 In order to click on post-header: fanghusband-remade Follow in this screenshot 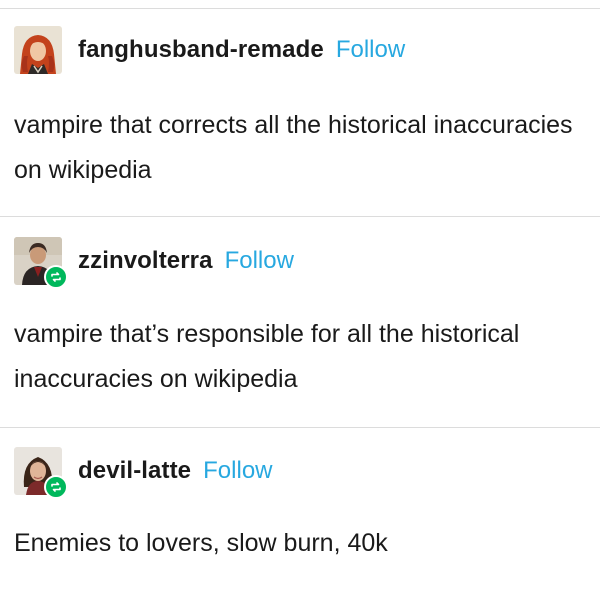, I will do `click(209, 50)`.